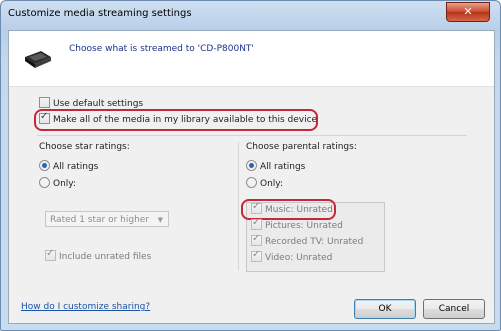  I want to click on star-only-option: Only:, so click(57, 183).